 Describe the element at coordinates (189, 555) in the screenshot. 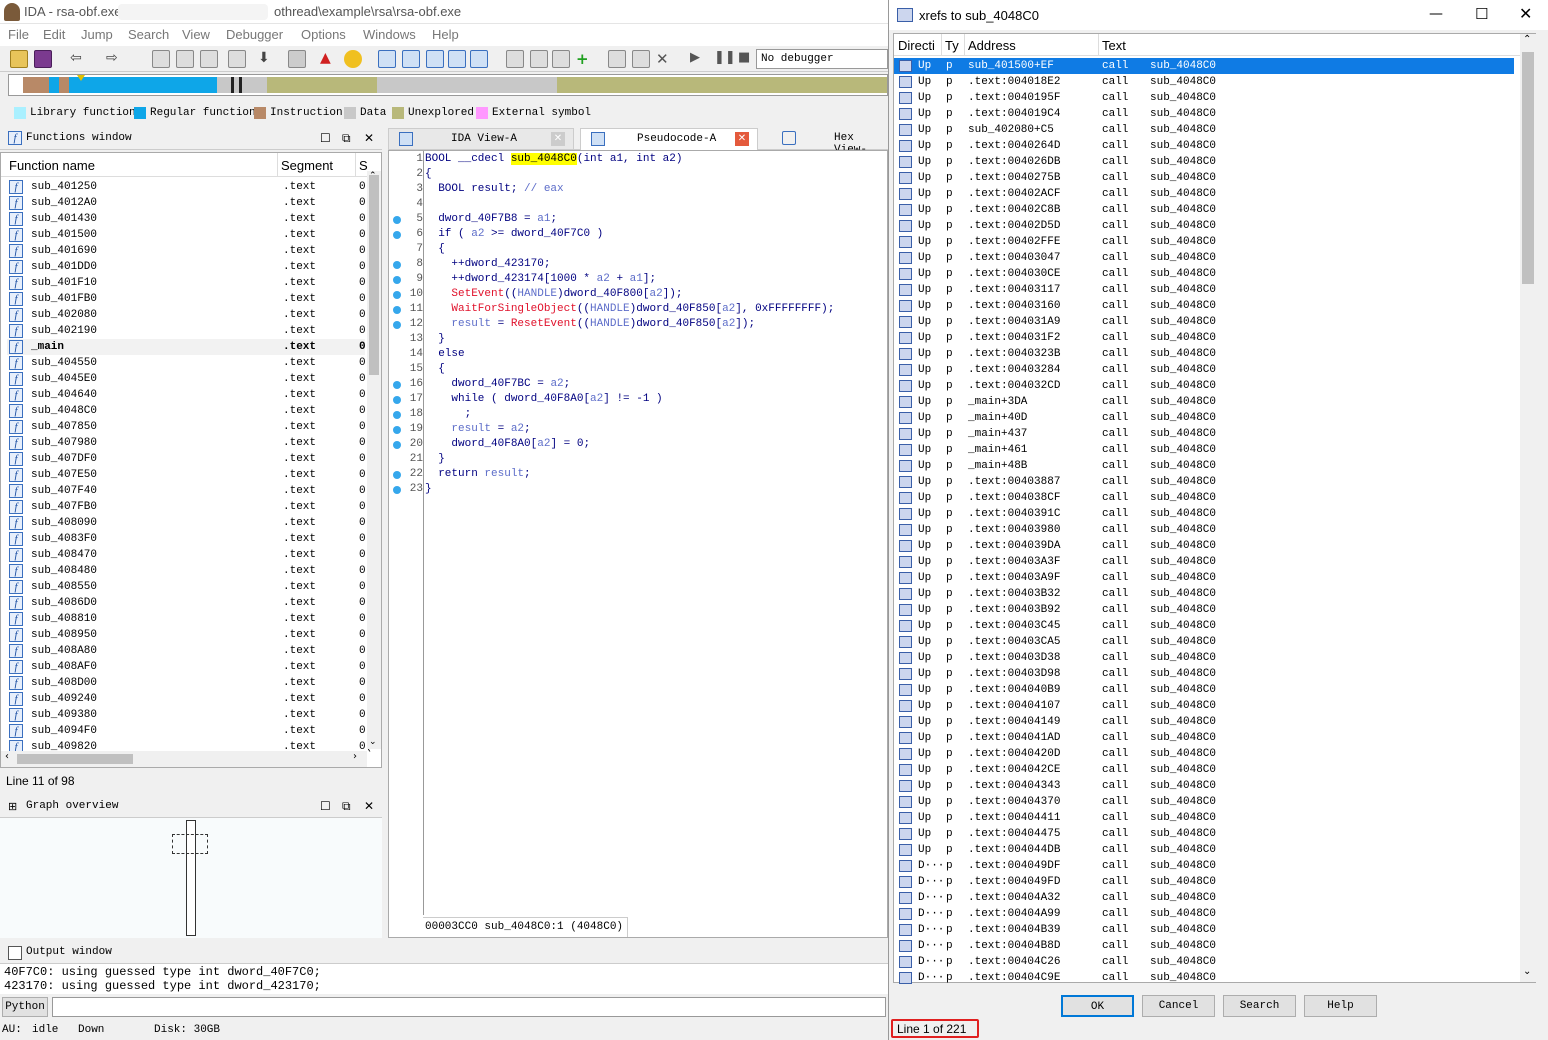

I see `function-row: f sub_408470 .text 0(` at that location.